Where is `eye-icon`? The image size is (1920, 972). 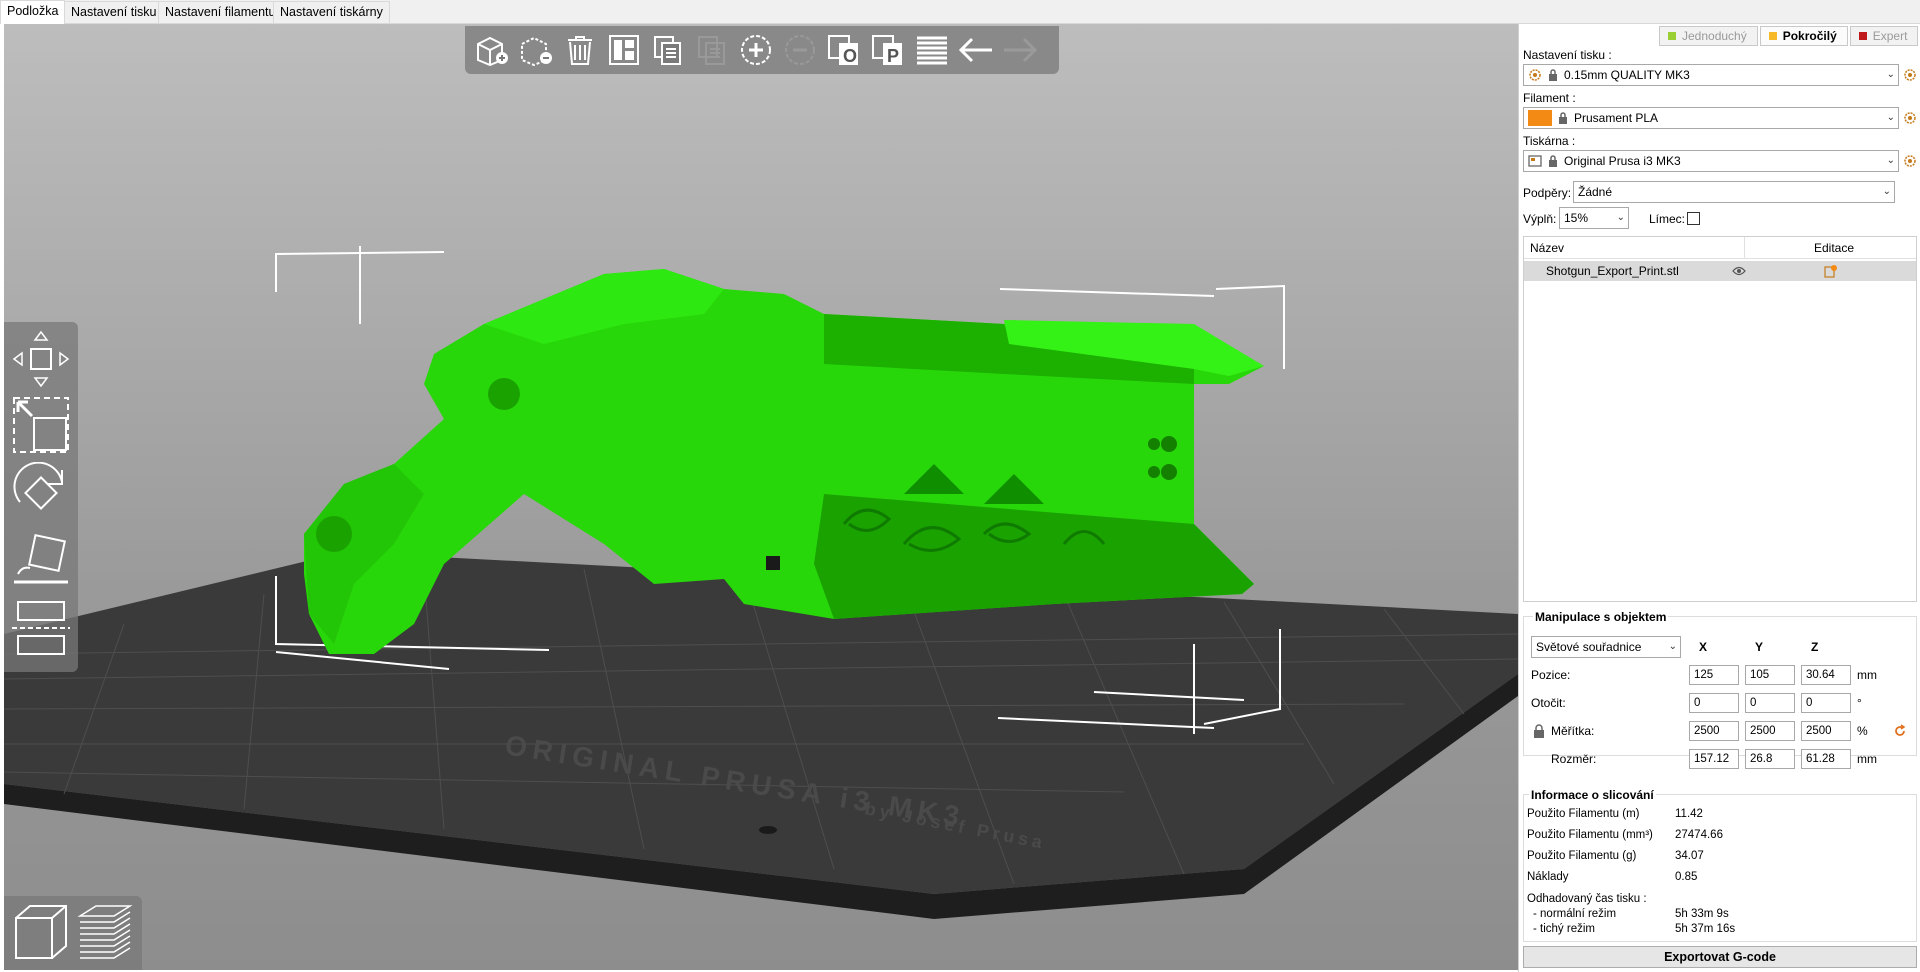 eye-icon is located at coordinates (1739, 271).